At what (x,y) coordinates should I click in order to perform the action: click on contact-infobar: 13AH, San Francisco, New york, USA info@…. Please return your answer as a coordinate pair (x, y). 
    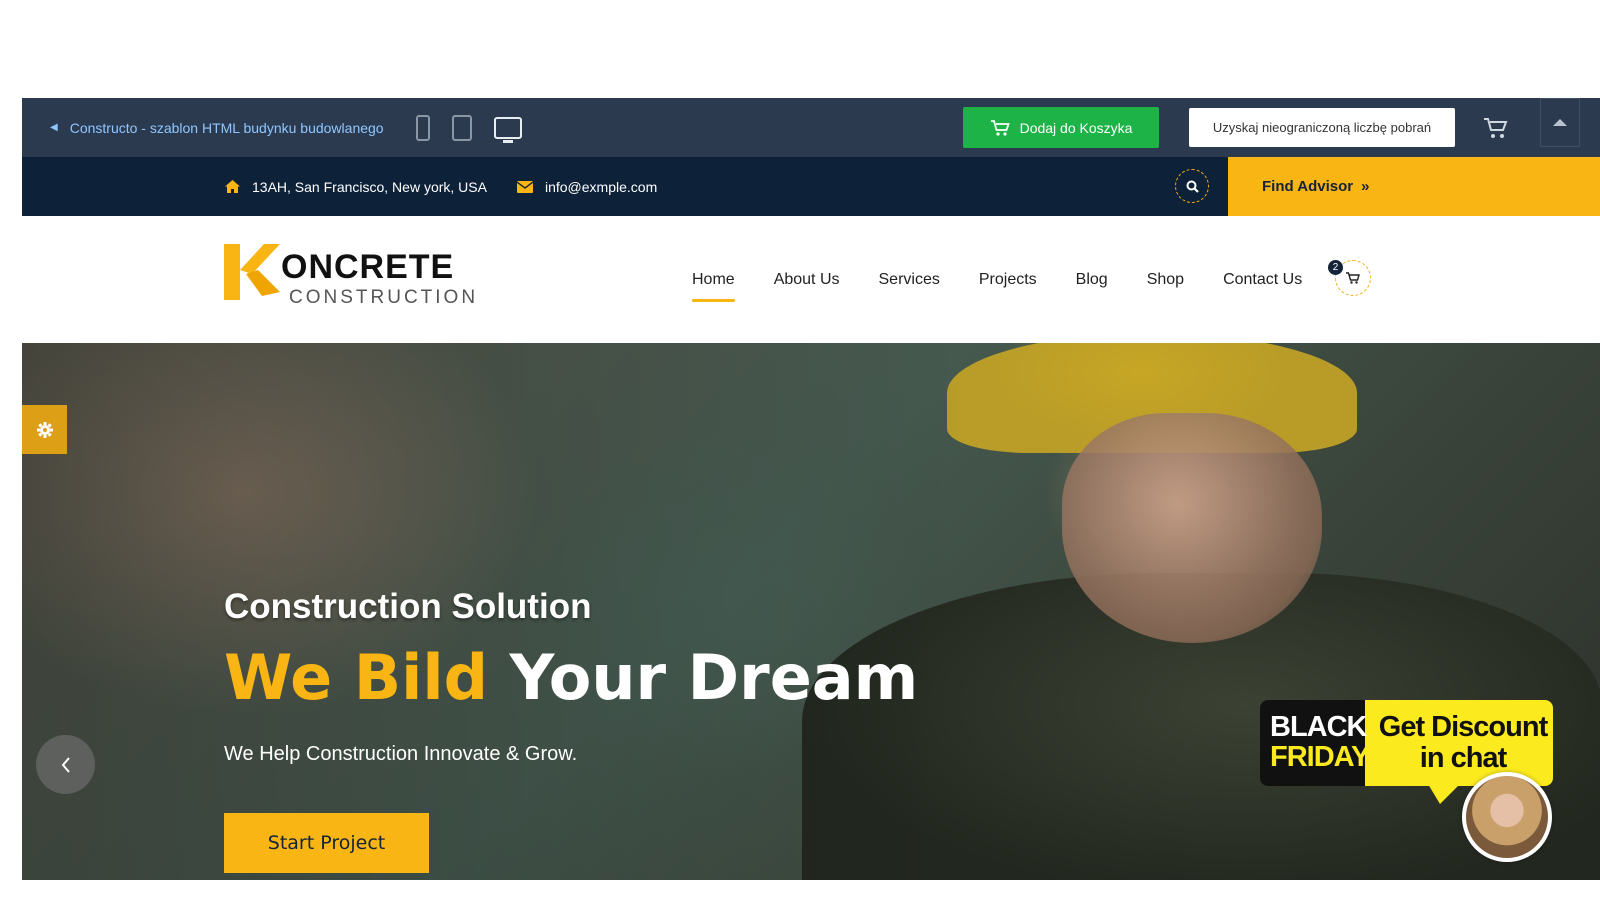
    Looking at the image, I should click on (811, 186).